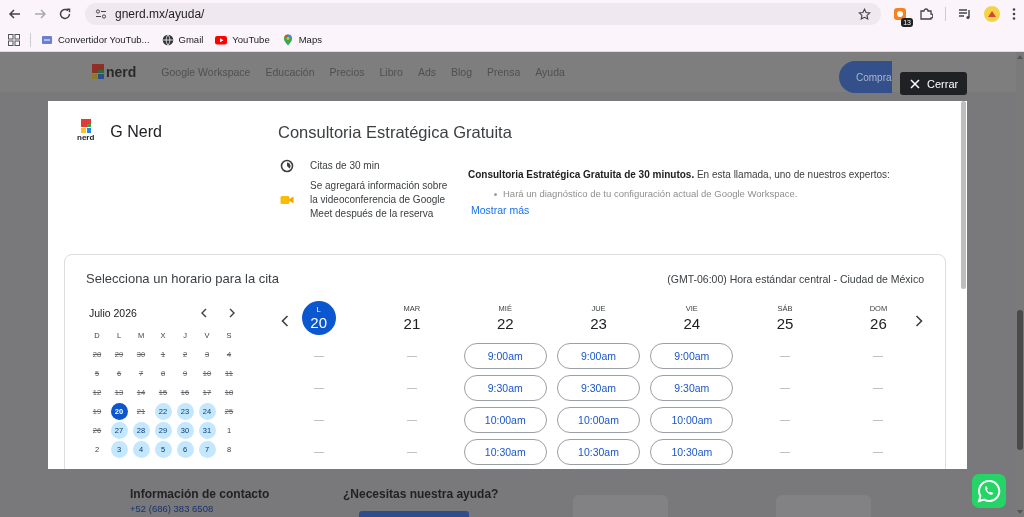  I want to click on date-number: 26, so click(878, 323).